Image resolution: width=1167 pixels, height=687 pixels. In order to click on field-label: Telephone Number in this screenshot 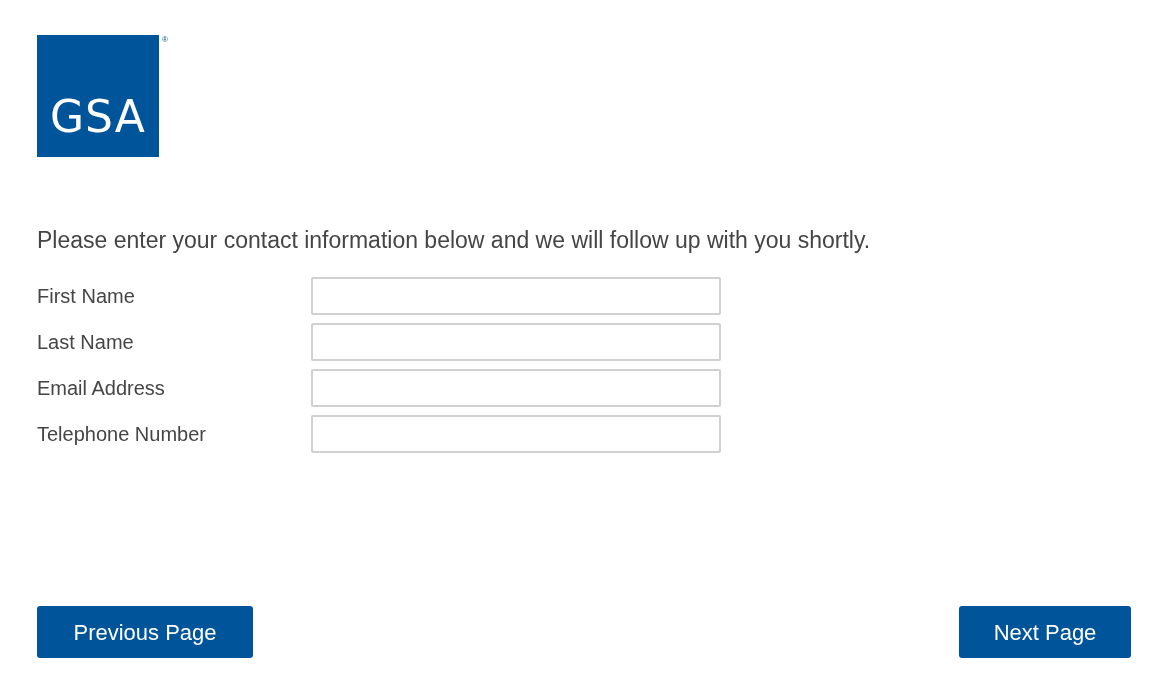, I will do `click(122, 434)`.